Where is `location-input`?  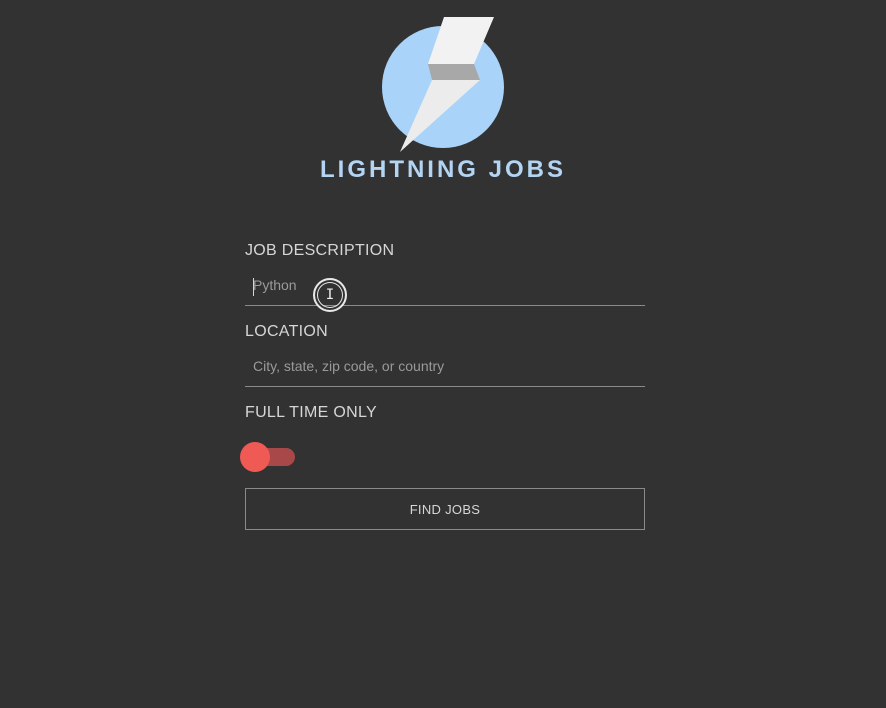
location-input is located at coordinates (445, 366).